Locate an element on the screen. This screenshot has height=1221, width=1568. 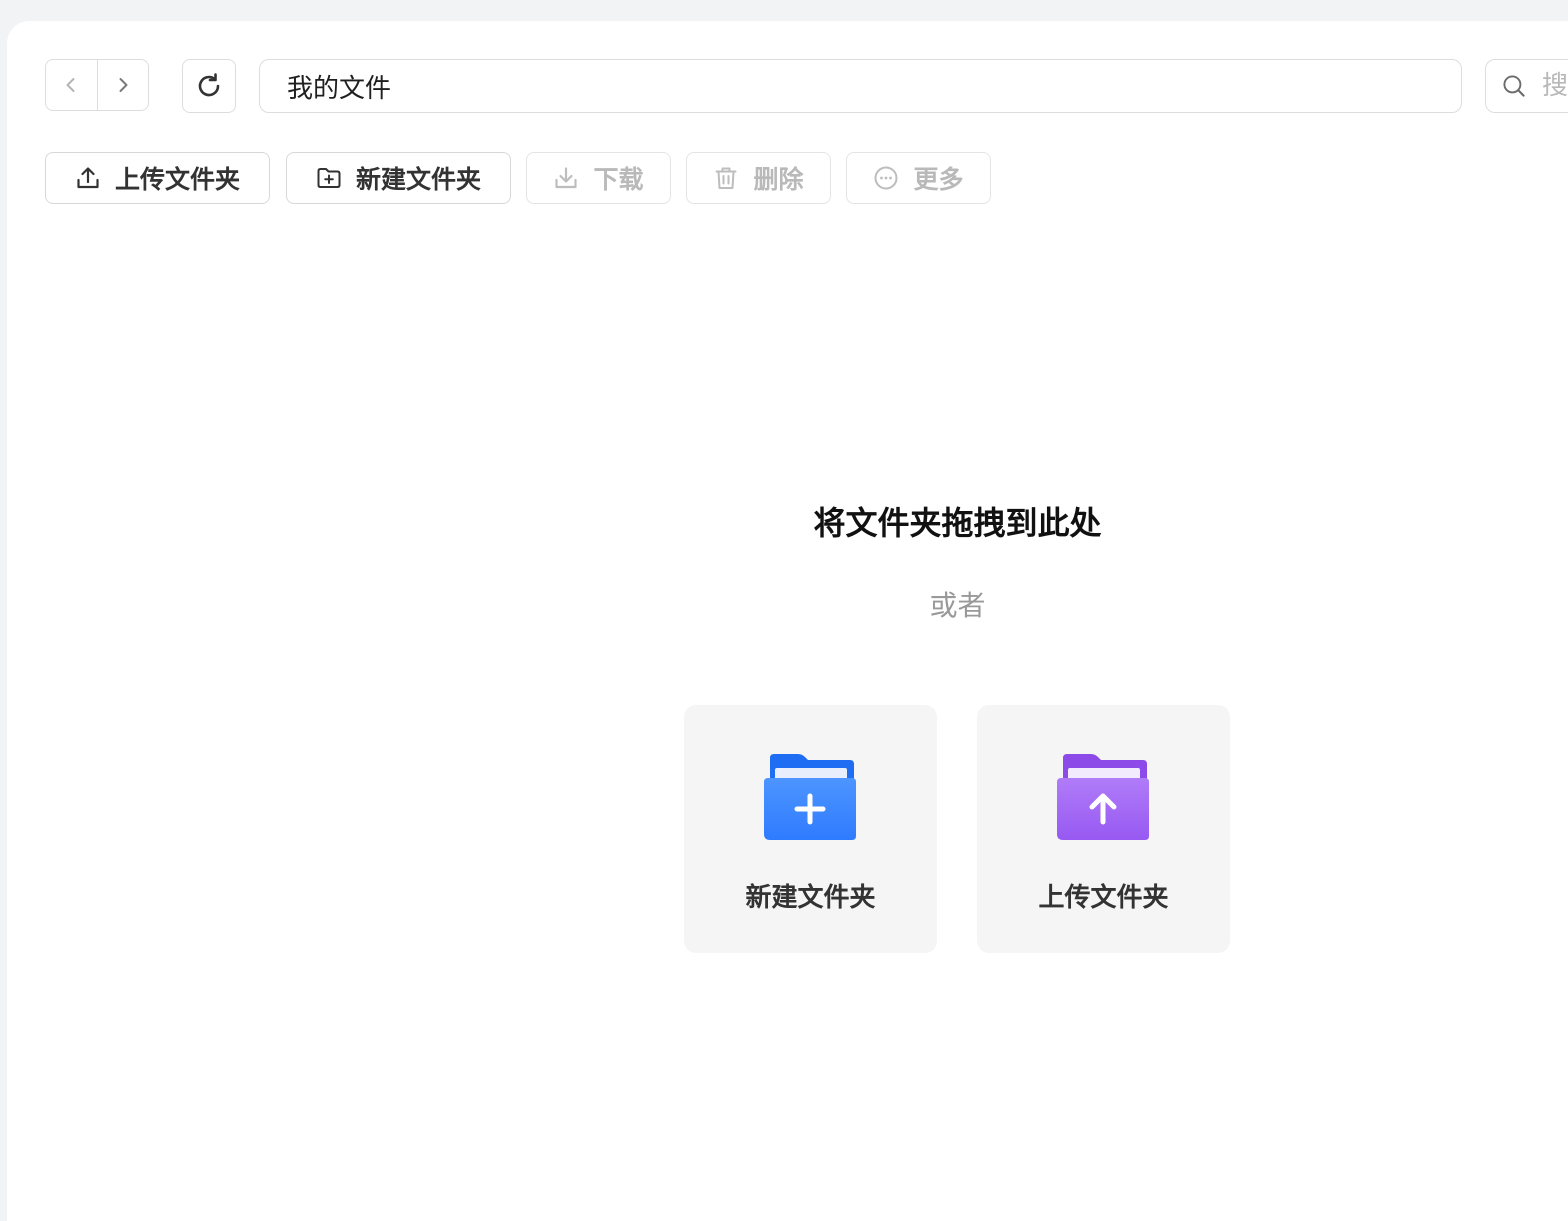
delete-button: 删除 is located at coordinates (758, 178).